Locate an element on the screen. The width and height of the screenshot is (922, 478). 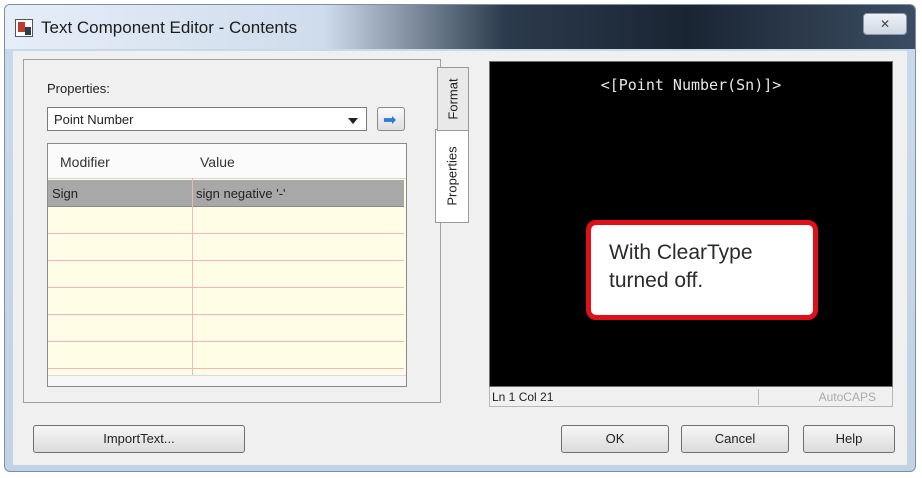
ok-button: OK is located at coordinates (615, 439).